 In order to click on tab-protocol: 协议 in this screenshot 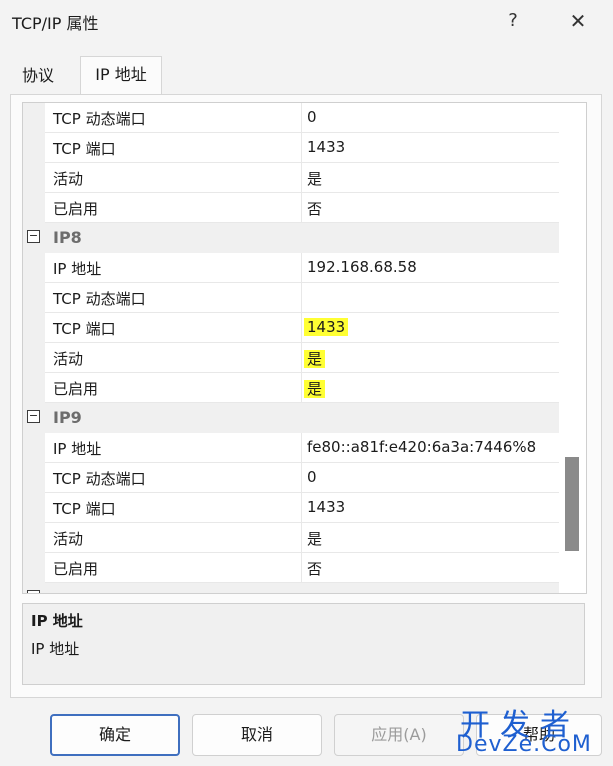, I will do `click(38, 77)`.